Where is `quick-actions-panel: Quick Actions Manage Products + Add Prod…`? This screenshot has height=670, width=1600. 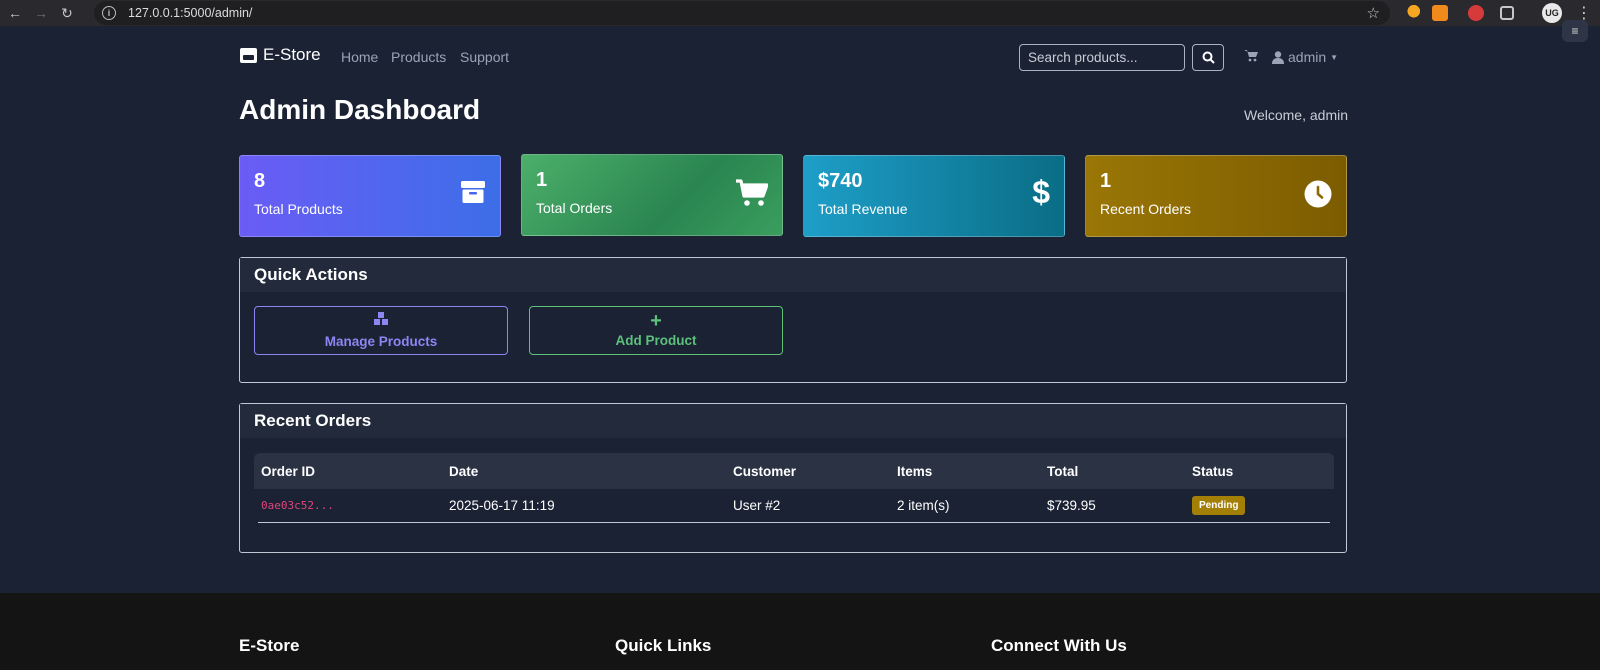
quick-actions-panel: Quick Actions Manage Products + Add Prod… is located at coordinates (793, 320).